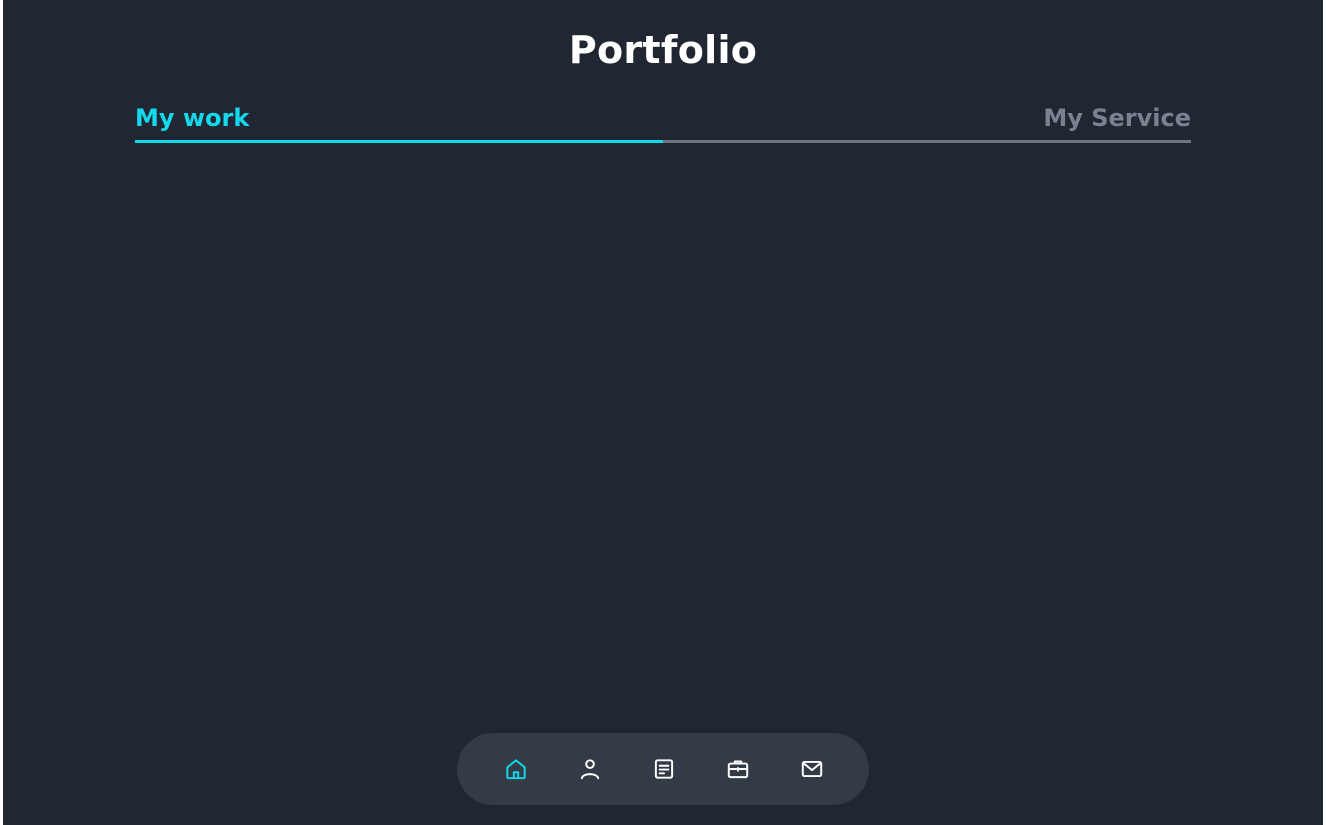 This screenshot has height=825, width=1326. I want to click on nav-portfolio-button, so click(738, 769).